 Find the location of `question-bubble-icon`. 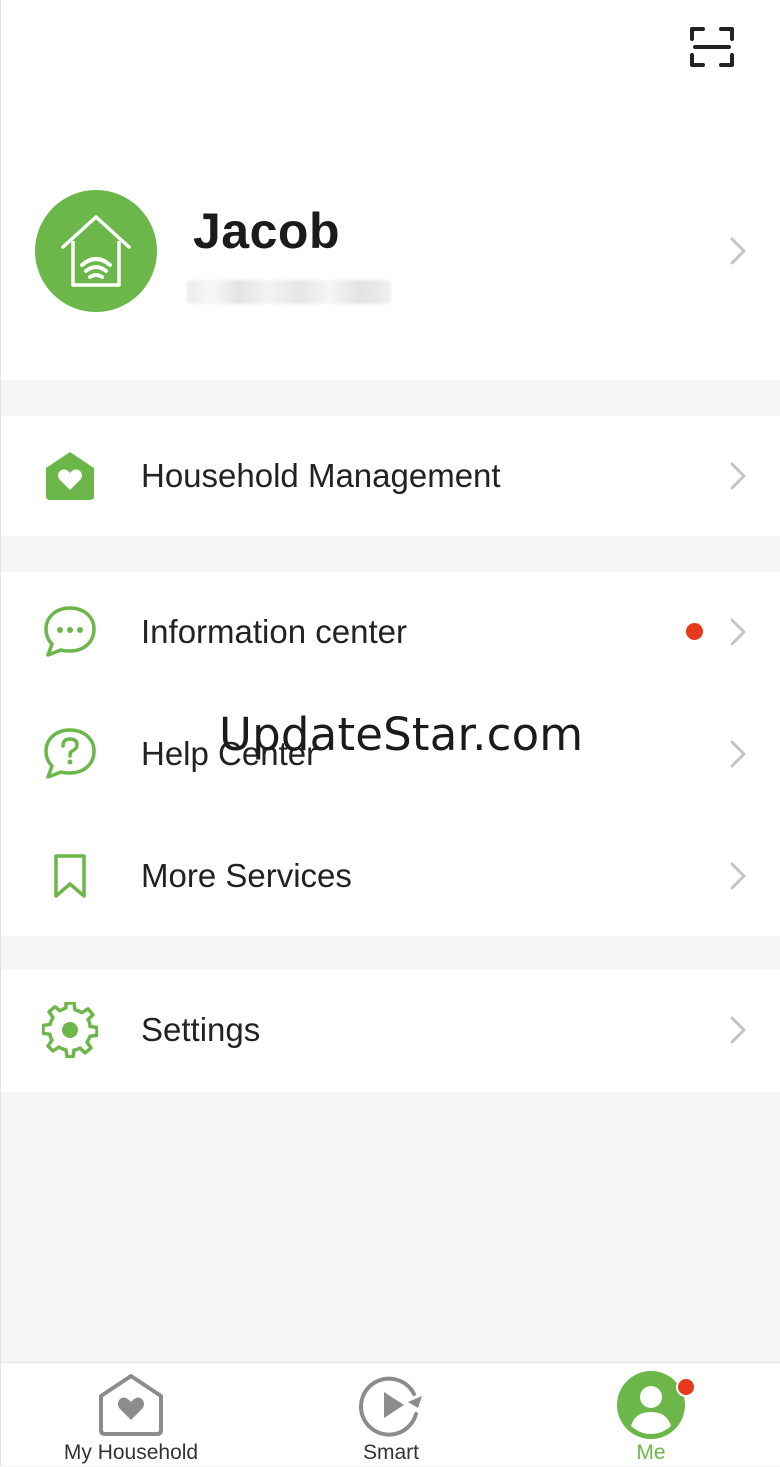

question-bubble-icon is located at coordinates (70, 753).